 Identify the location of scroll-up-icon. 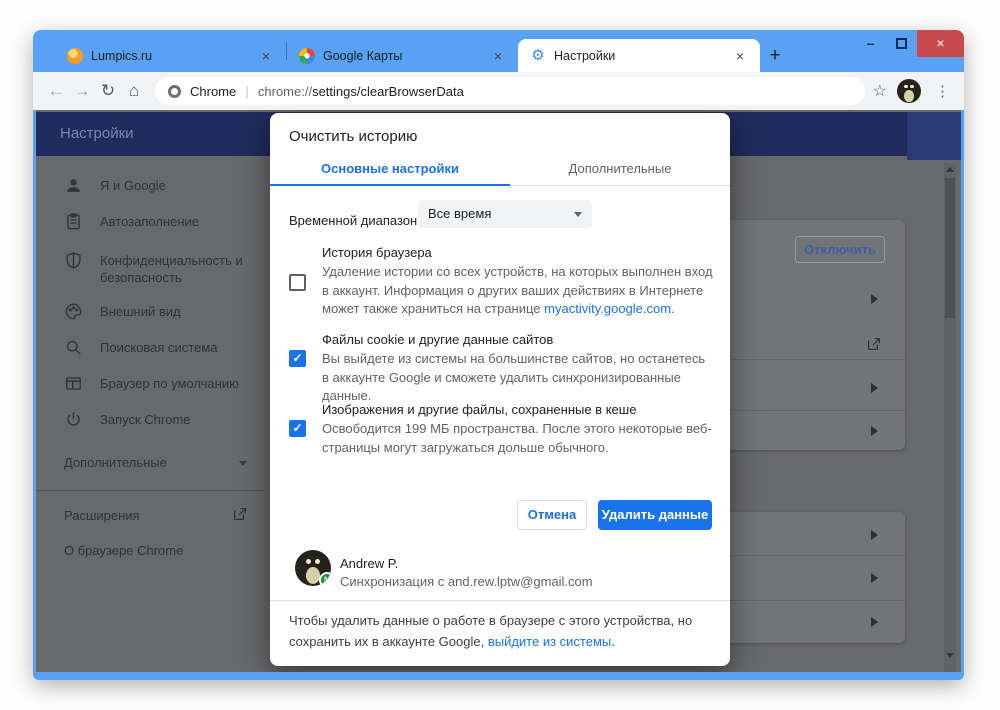
(949, 169).